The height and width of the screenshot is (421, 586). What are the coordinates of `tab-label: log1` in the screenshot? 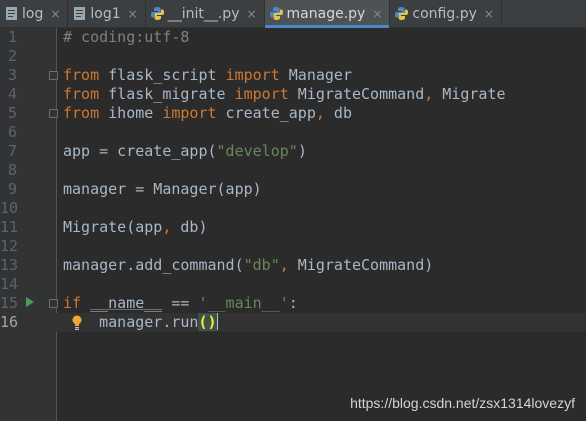 It's located at (105, 13).